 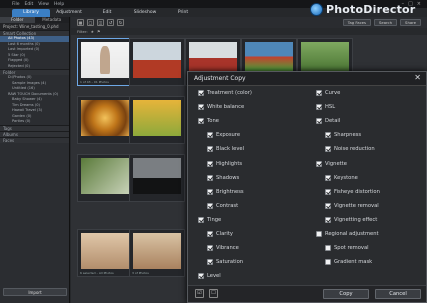 What do you see at coordinates (225, 192) in the screenshot?
I see `option-row: Brightness` at bounding box center [225, 192].